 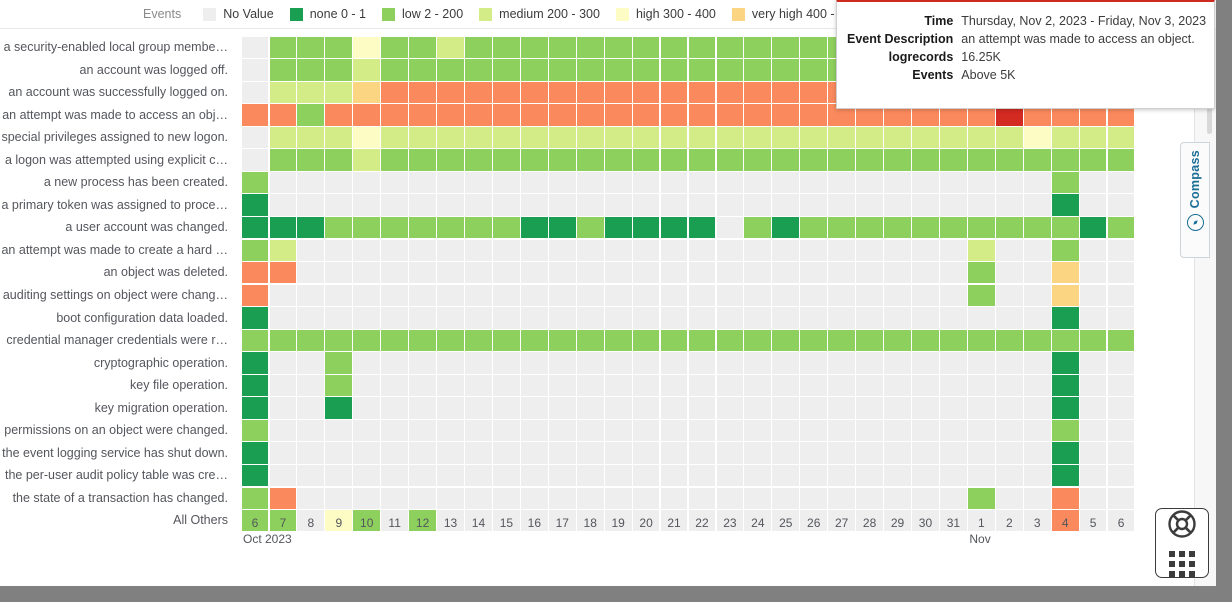 I want to click on y-axis-label: boot configuration data loaded., so click(x=118, y=318).